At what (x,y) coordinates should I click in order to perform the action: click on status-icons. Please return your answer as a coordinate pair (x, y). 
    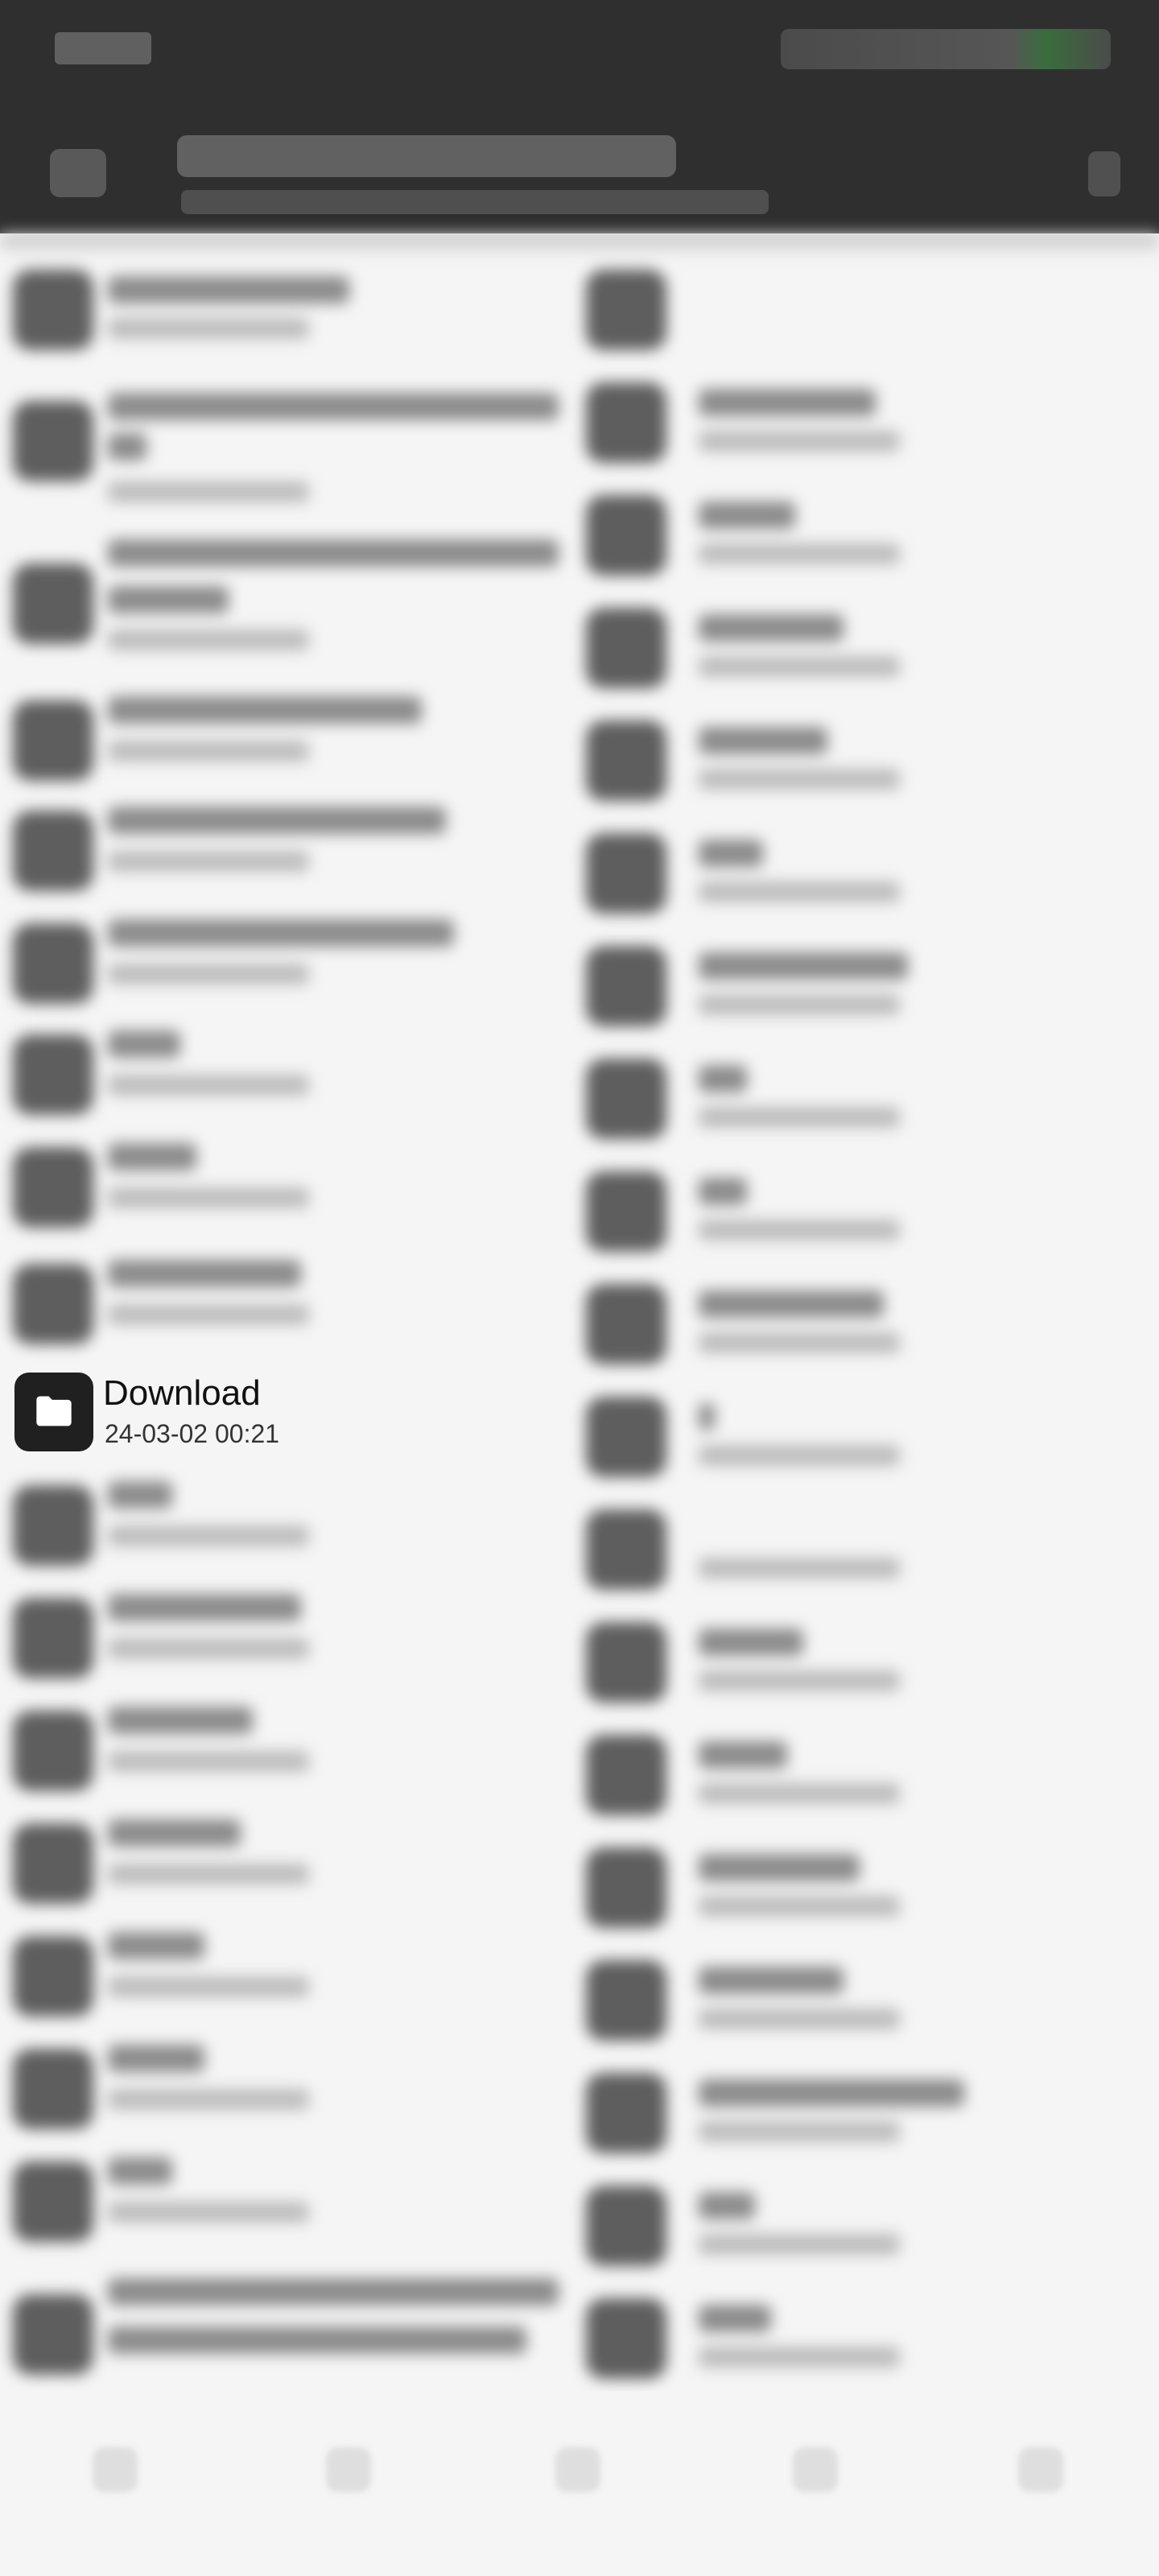
    Looking at the image, I should click on (946, 49).